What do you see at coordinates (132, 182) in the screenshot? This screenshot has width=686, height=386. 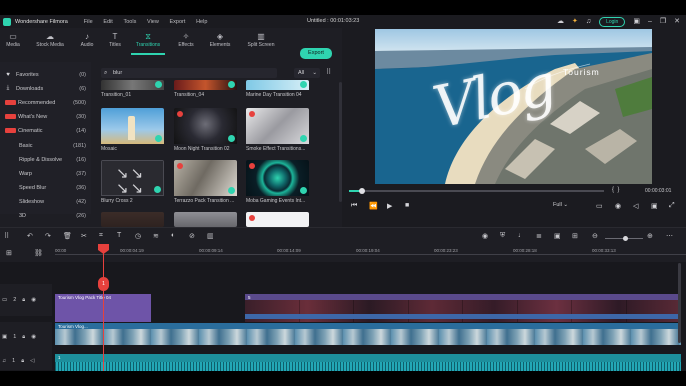 I see `transition-item: ↘↘ ↘↘ Blurry Cross 2` at bounding box center [132, 182].